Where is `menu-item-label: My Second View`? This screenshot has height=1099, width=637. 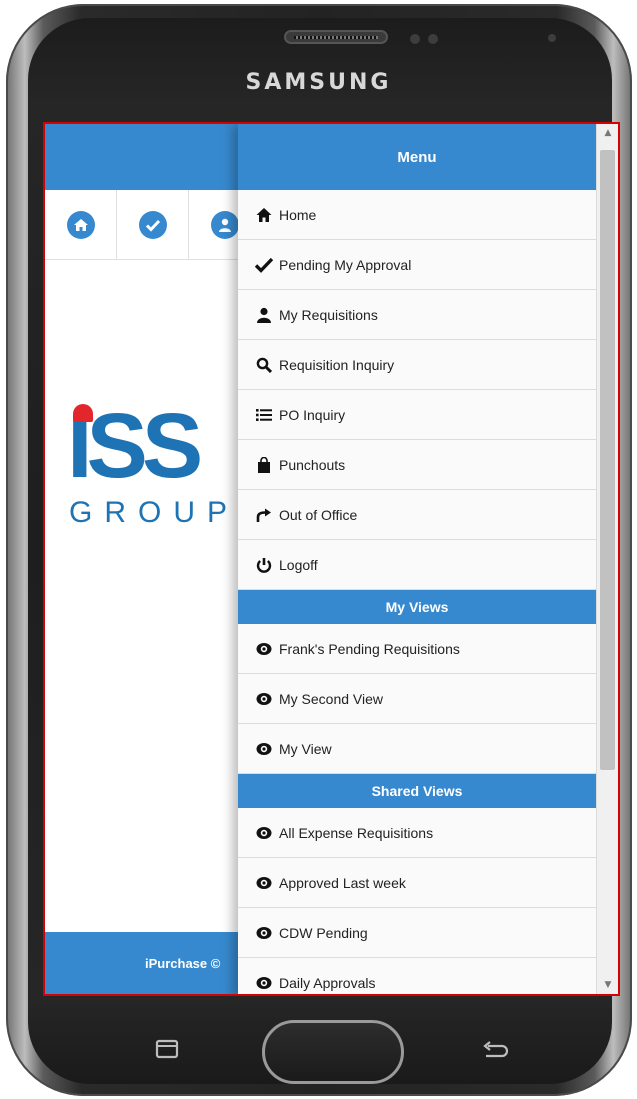
menu-item-label: My Second View is located at coordinates (331, 698).